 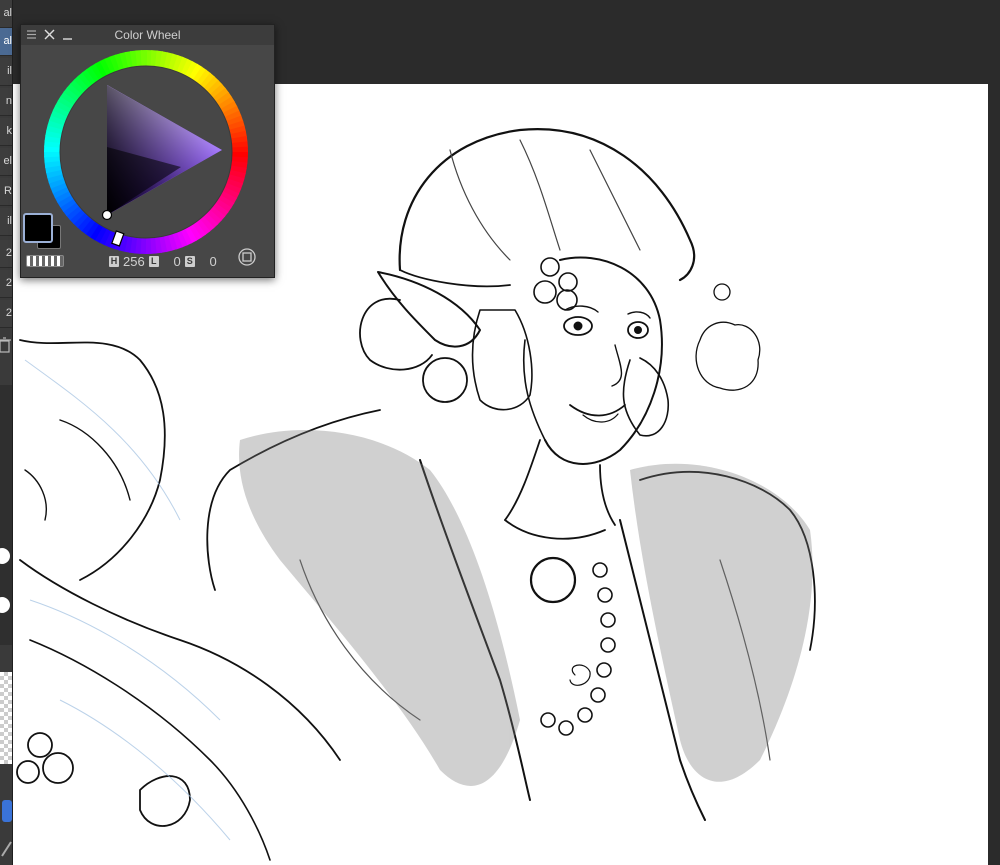 I want to click on color-wheel-panel: Color Wheel H 256 L 0 S 0, so click(x=147, y=151).